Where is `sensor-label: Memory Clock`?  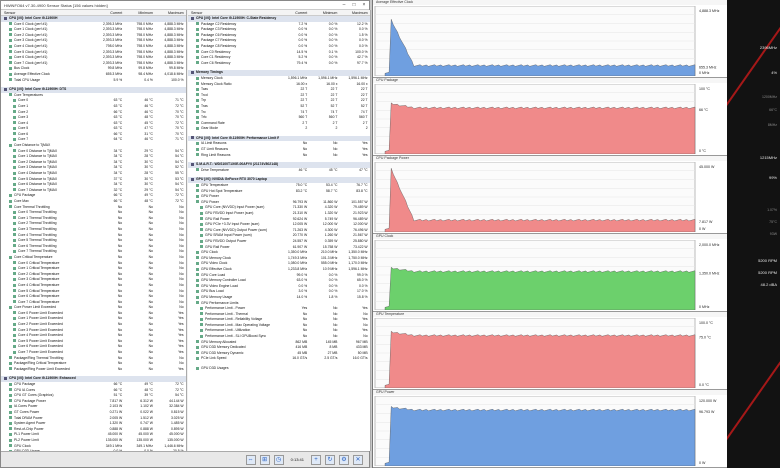 sensor-label: Memory Clock is located at coordinates (212, 77).